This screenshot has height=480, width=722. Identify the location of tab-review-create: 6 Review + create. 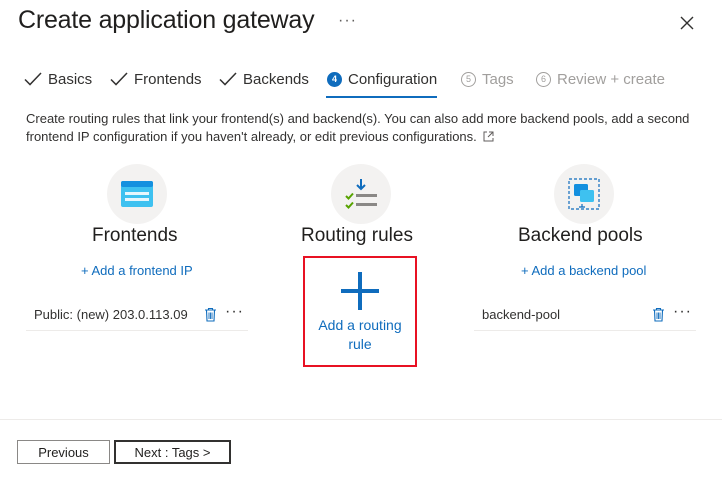
(600, 79).